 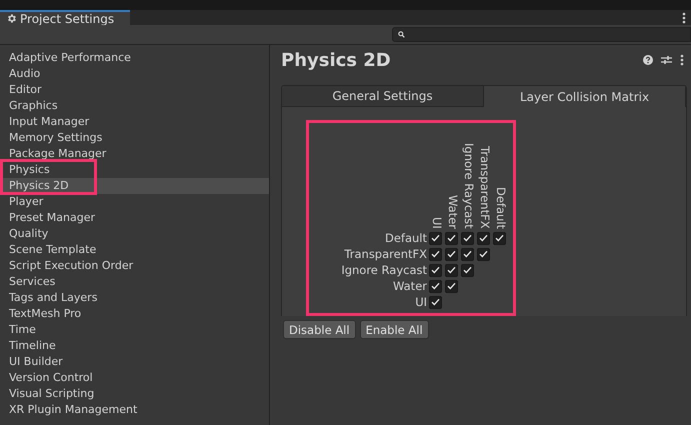 I want to click on column-label: Default, so click(x=501, y=207).